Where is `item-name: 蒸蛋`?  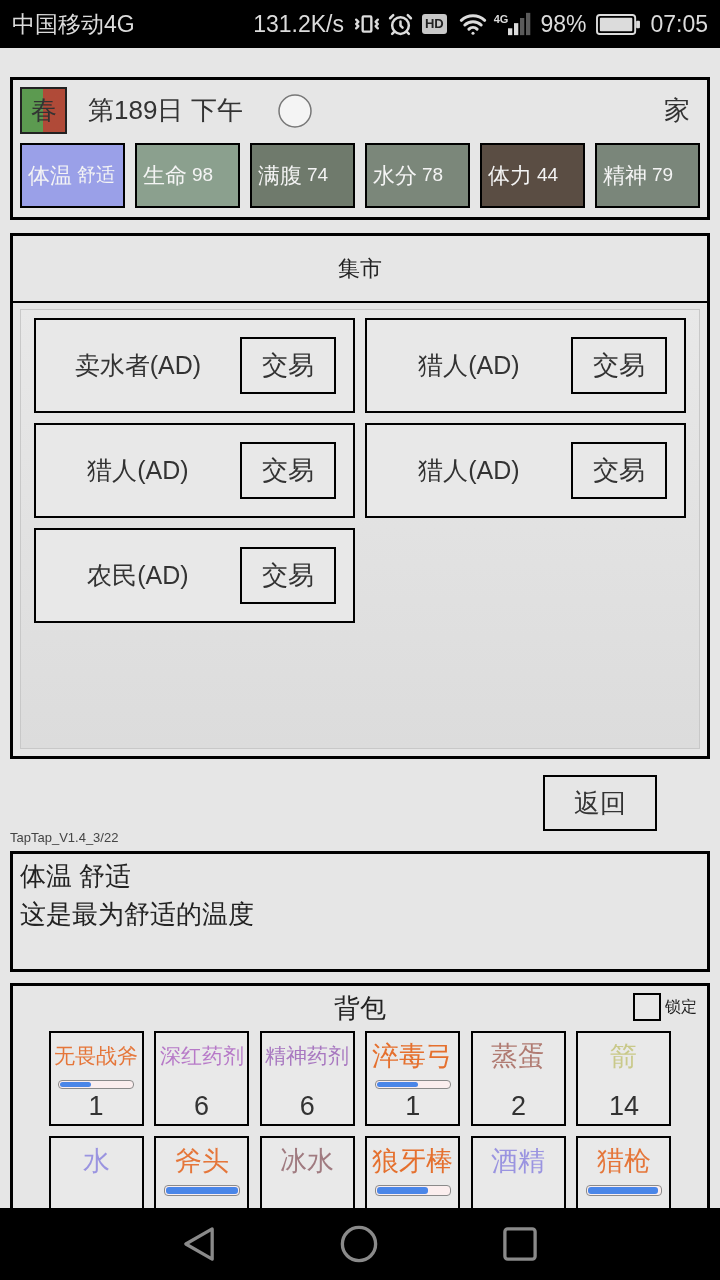 item-name: 蒸蛋 is located at coordinates (518, 1056).